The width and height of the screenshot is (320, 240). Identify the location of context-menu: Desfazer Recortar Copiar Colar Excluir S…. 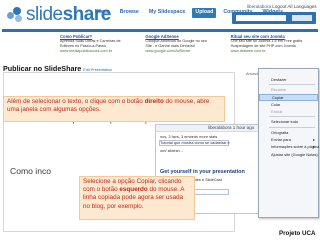
(288, 143).